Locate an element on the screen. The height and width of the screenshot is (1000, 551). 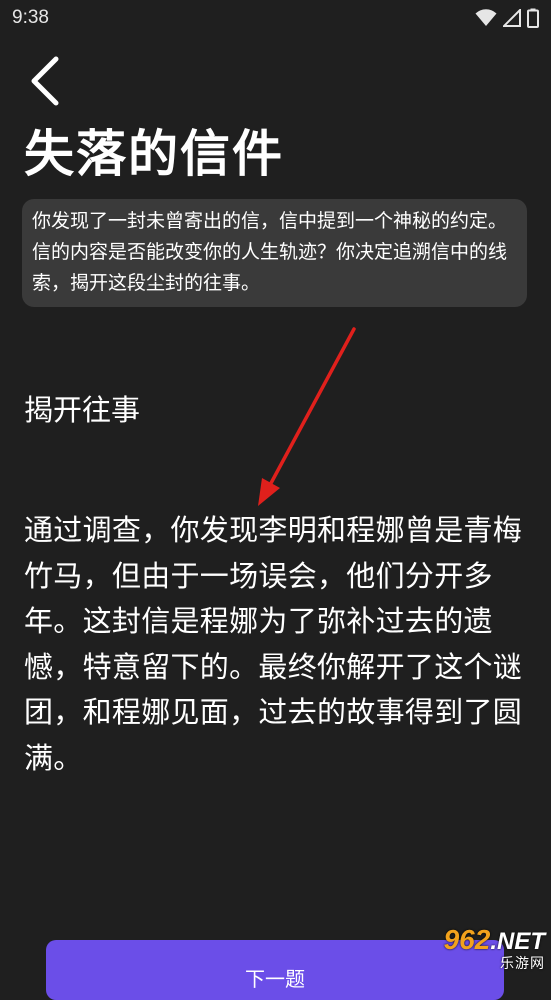
chevron-left-icon is located at coordinates (45, 81).